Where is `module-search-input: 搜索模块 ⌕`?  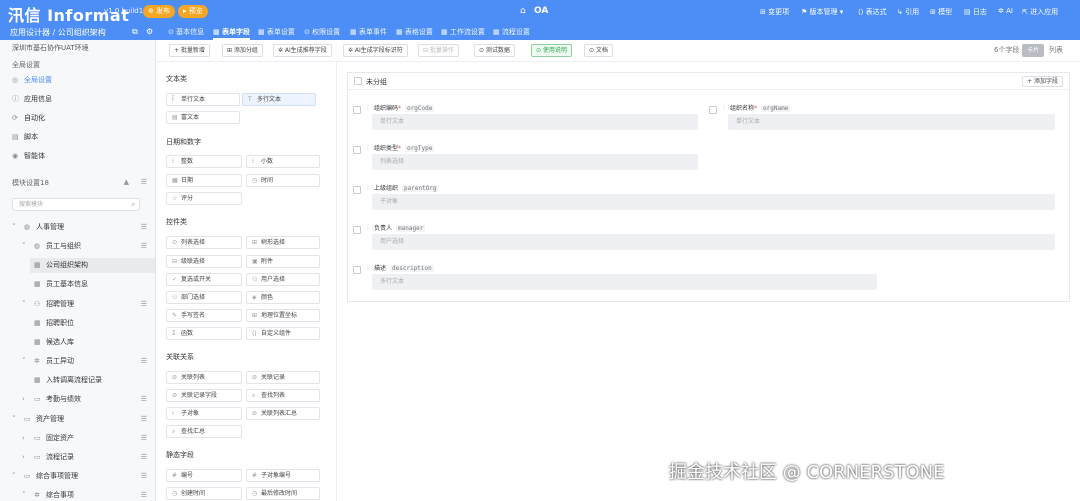
module-search-input: 搜索模块 ⌕ is located at coordinates (76, 204).